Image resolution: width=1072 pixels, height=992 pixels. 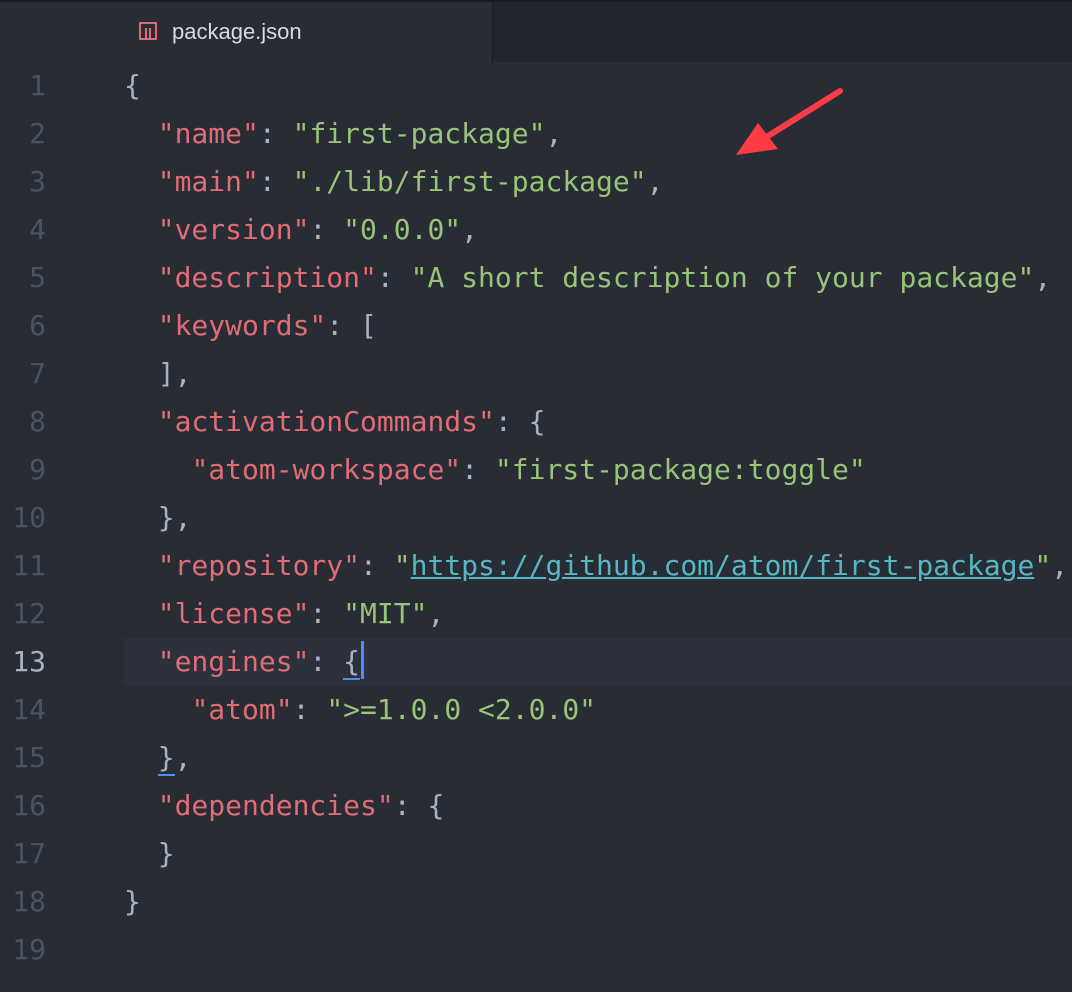 I want to click on code-text: "version": "0.0.0",, so click(x=598, y=230).